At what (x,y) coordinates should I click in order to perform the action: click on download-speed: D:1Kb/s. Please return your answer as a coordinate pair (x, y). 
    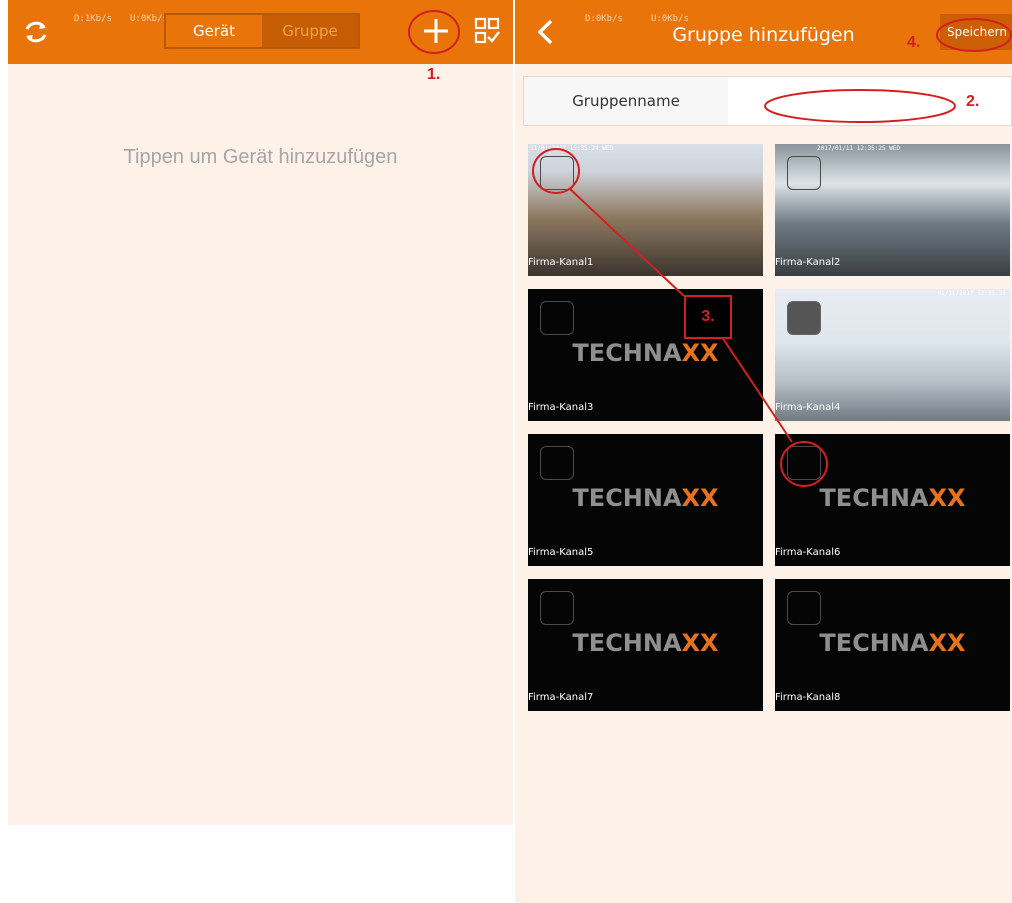
    Looking at the image, I should click on (93, 19).